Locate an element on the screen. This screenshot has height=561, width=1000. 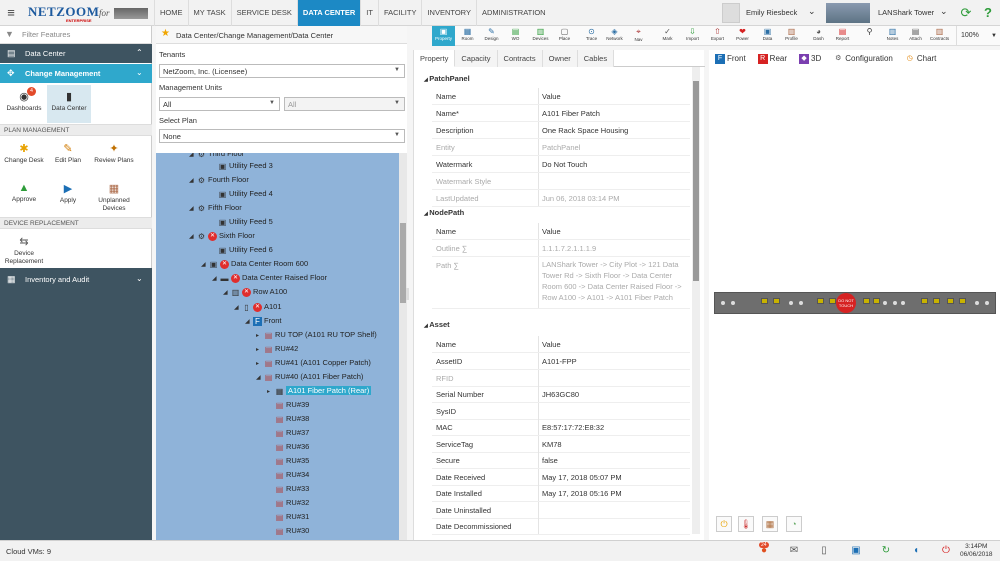
ribbon-button: ▤ Report is located at coordinates (842, 36).